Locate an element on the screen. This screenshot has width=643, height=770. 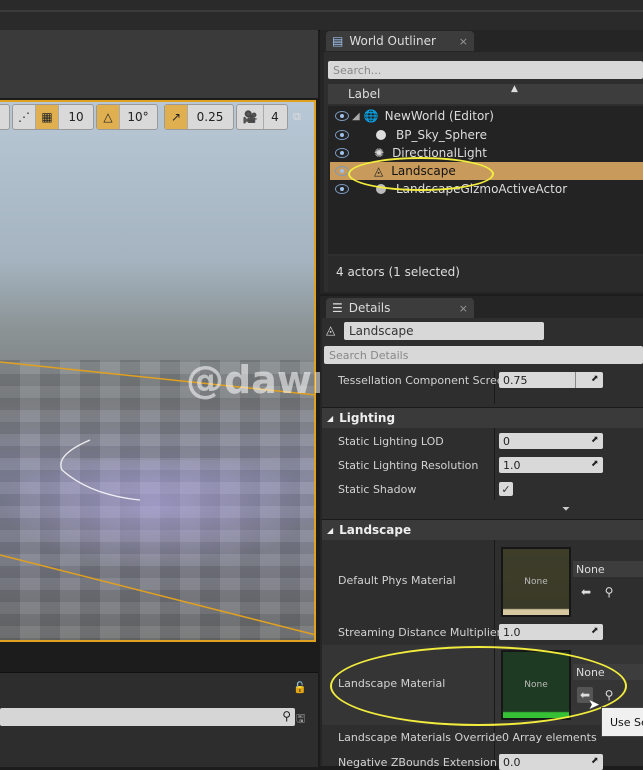
viewport-header-area is located at coordinates (159, 64).